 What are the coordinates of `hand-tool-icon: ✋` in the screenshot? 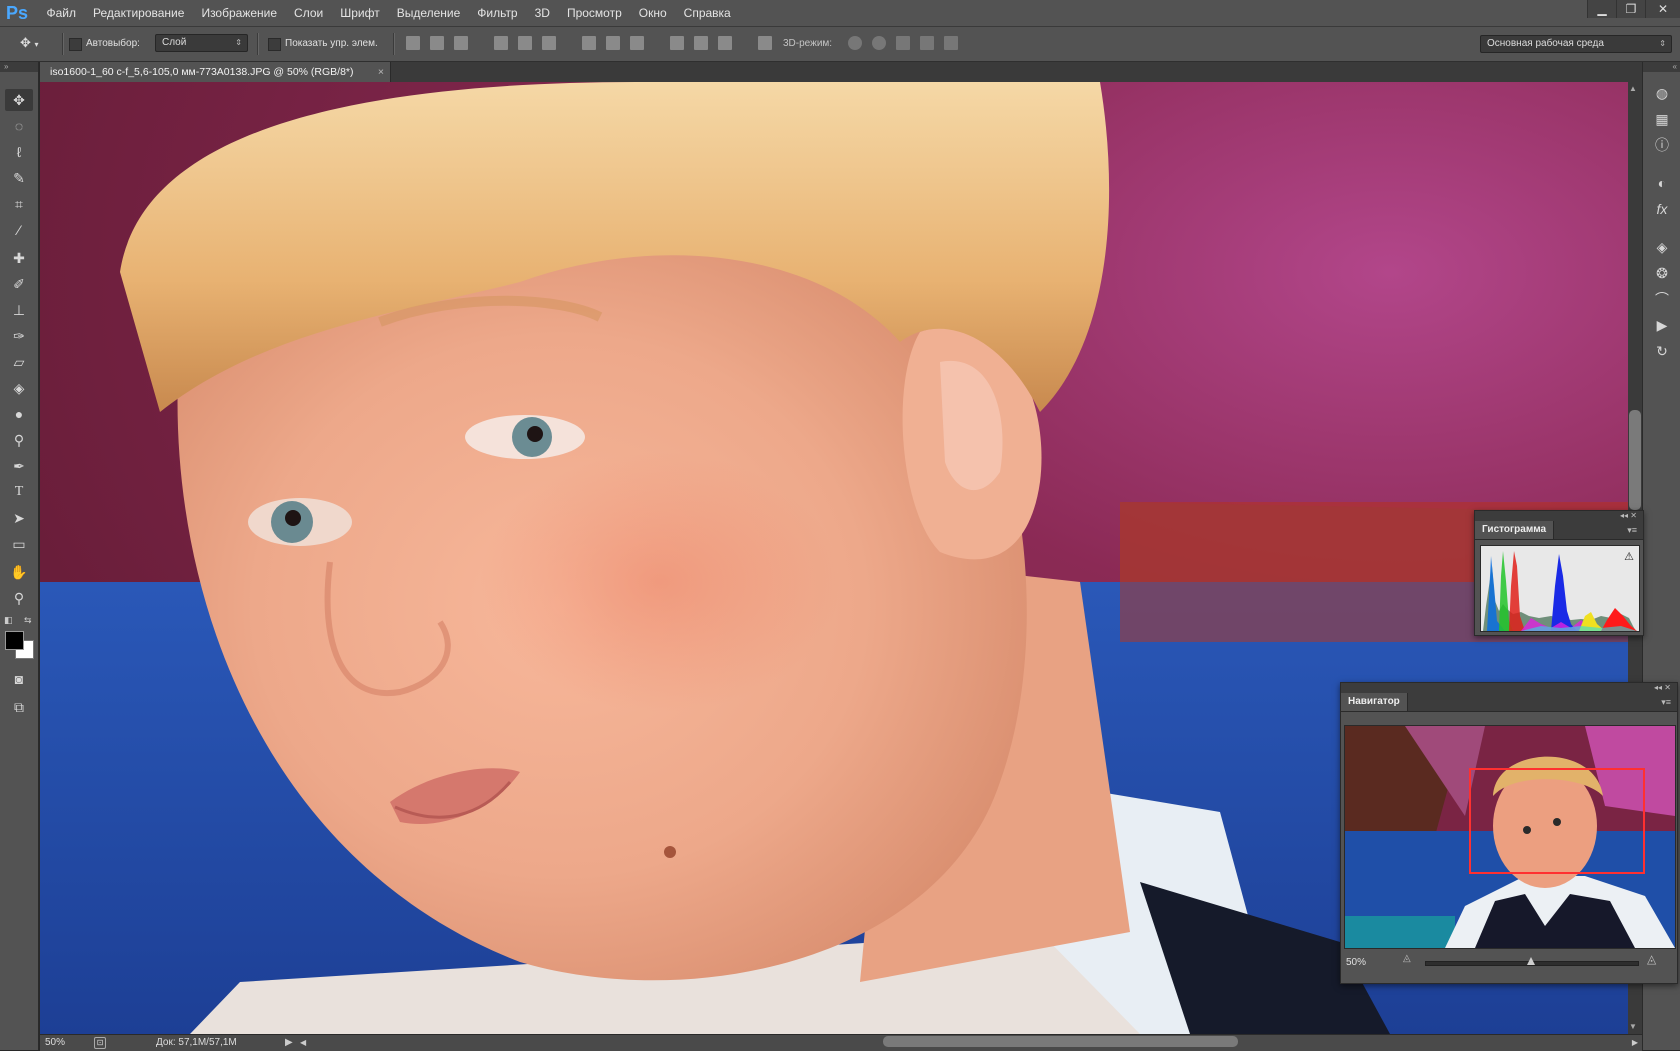 It's located at (19, 572).